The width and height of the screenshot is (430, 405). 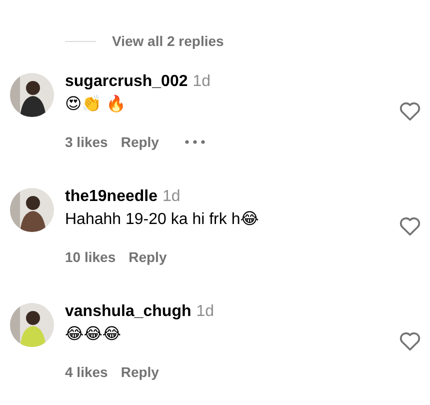 I want to click on comment-text: 😍👏 🔥, so click(x=96, y=104).